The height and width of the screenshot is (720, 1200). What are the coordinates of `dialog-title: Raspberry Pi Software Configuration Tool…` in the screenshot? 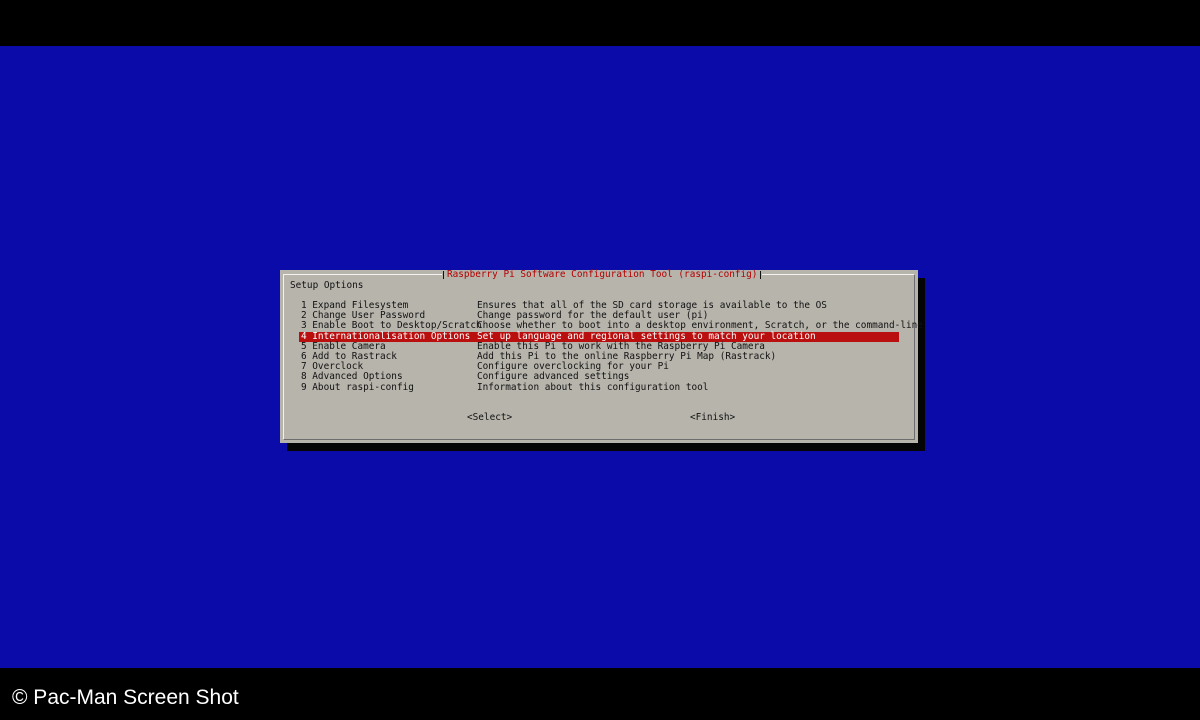 It's located at (602, 275).